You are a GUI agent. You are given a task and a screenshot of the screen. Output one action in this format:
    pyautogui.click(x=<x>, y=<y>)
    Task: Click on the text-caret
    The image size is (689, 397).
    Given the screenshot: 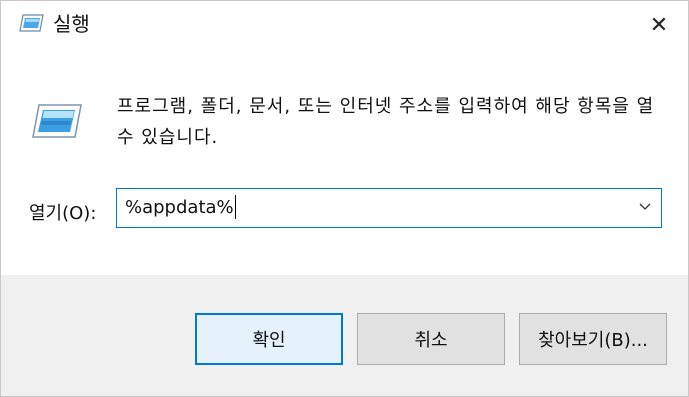 What is the action you would take?
    pyautogui.click(x=235, y=206)
    